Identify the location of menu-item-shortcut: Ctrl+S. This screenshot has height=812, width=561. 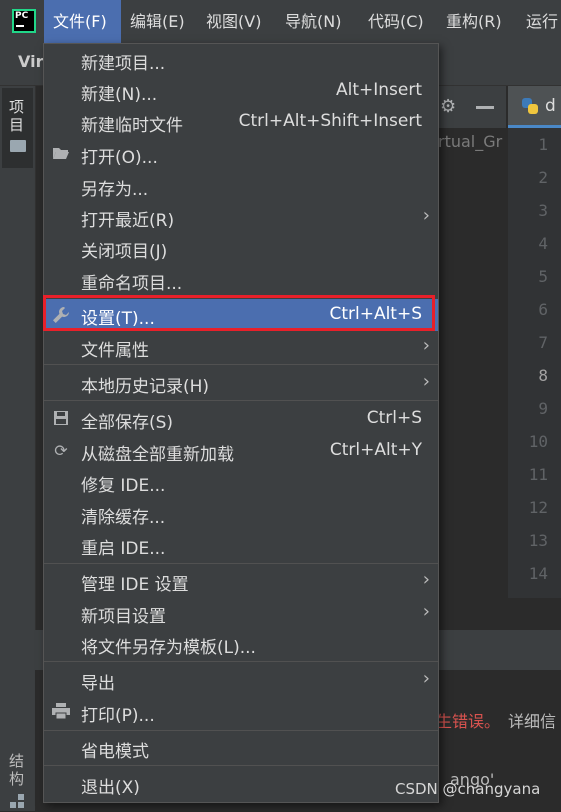
(394, 418).